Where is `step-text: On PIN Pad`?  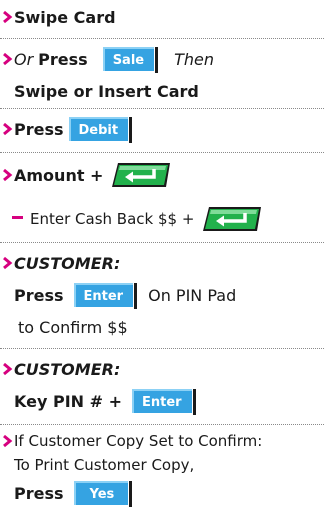 step-text: On PIN Pad is located at coordinates (192, 295).